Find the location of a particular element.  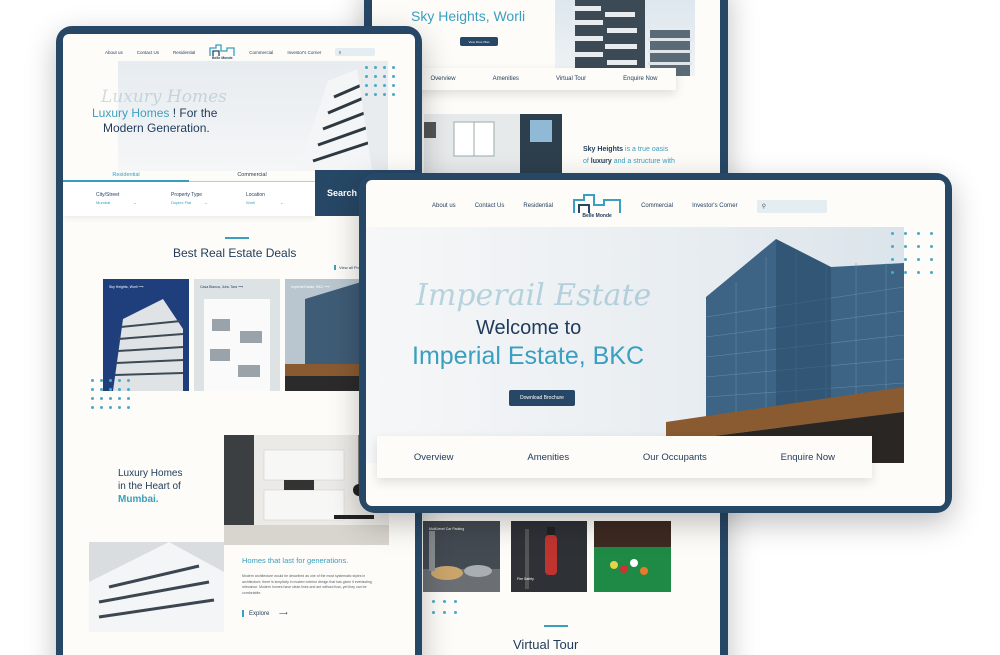

interior-image is located at coordinates (493, 144).